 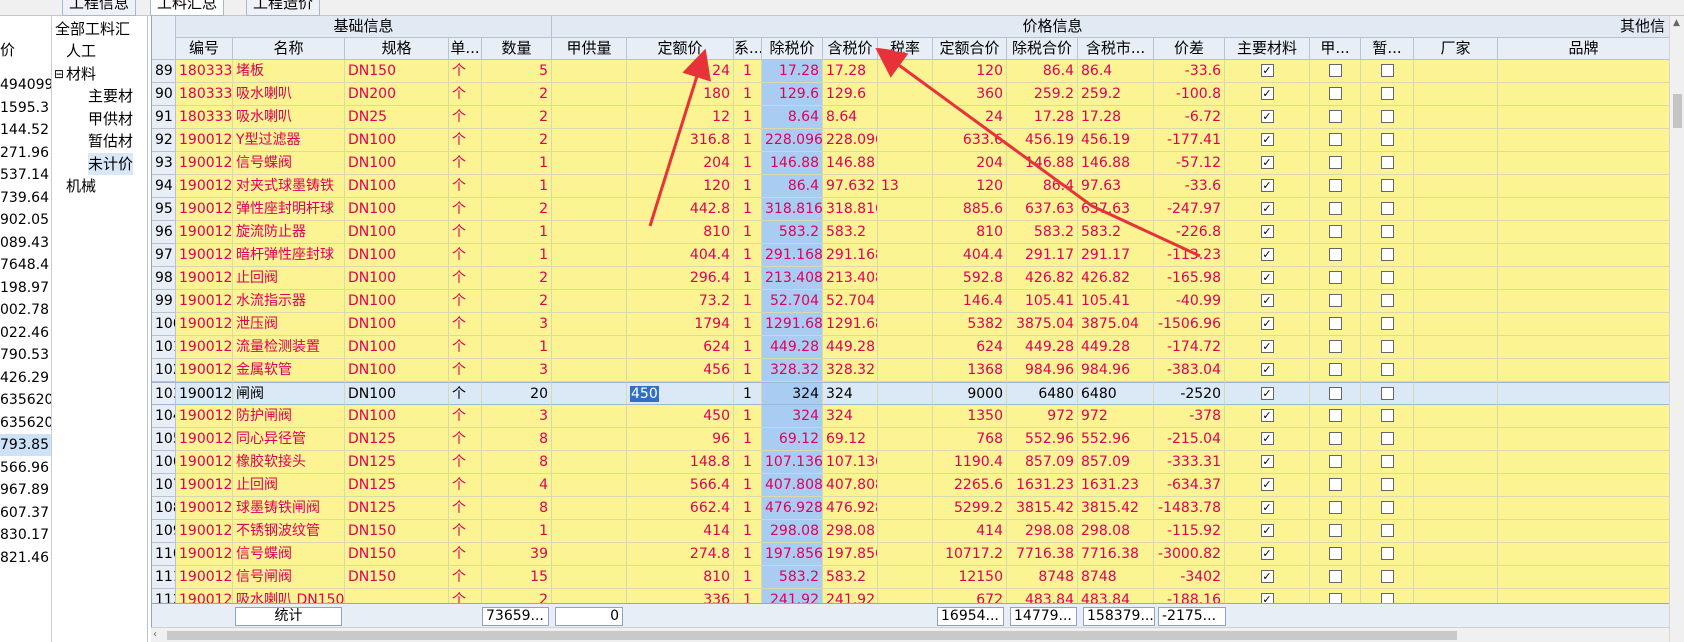 I want to click on cell-diff: -174.72, so click(x=1189, y=347).